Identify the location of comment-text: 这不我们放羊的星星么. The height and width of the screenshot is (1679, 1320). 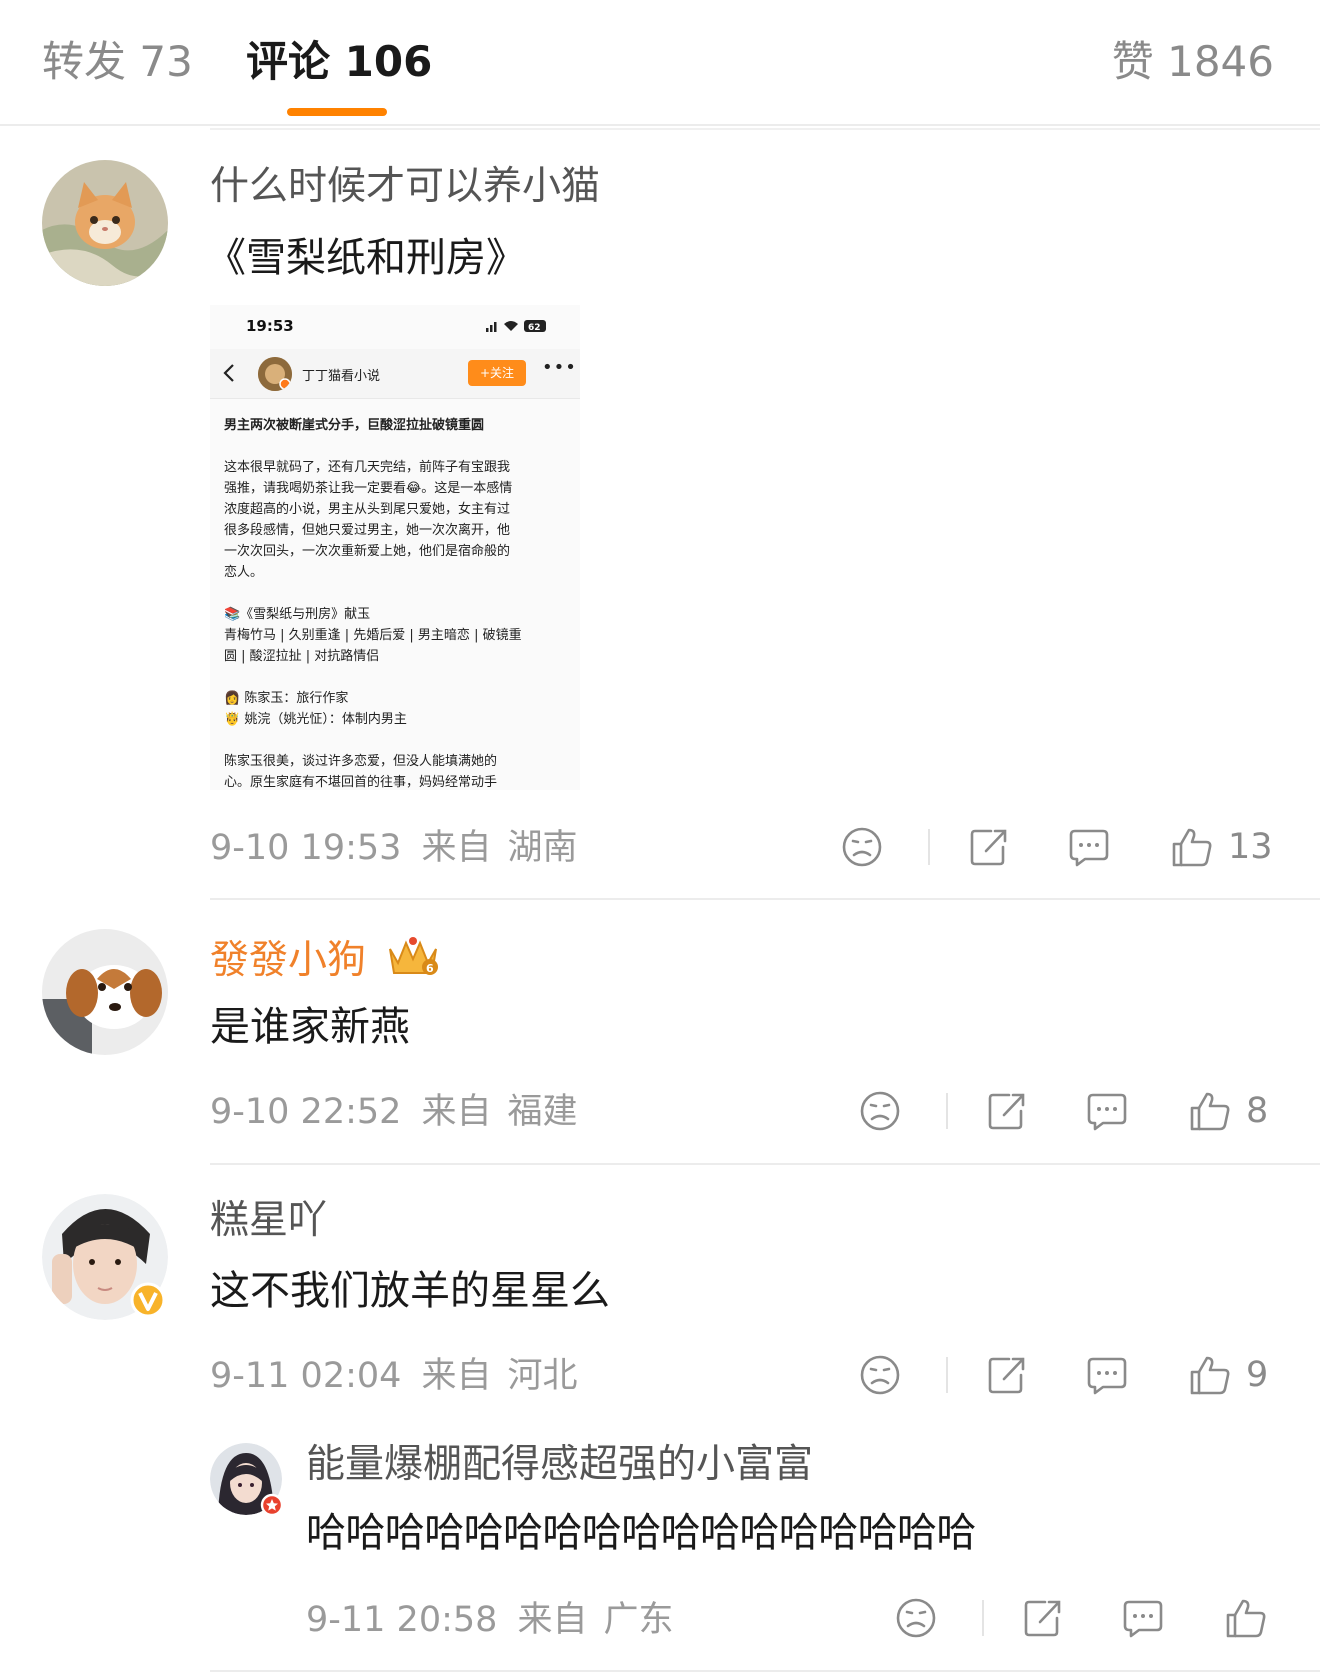
(410, 1291).